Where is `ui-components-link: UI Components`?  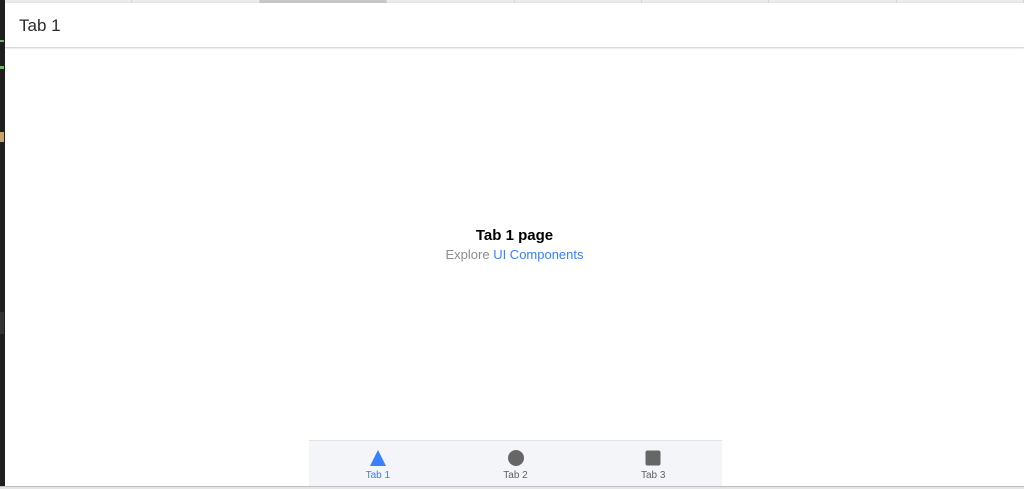 ui-components-link: UI Components is located at coordinates (538, 254).